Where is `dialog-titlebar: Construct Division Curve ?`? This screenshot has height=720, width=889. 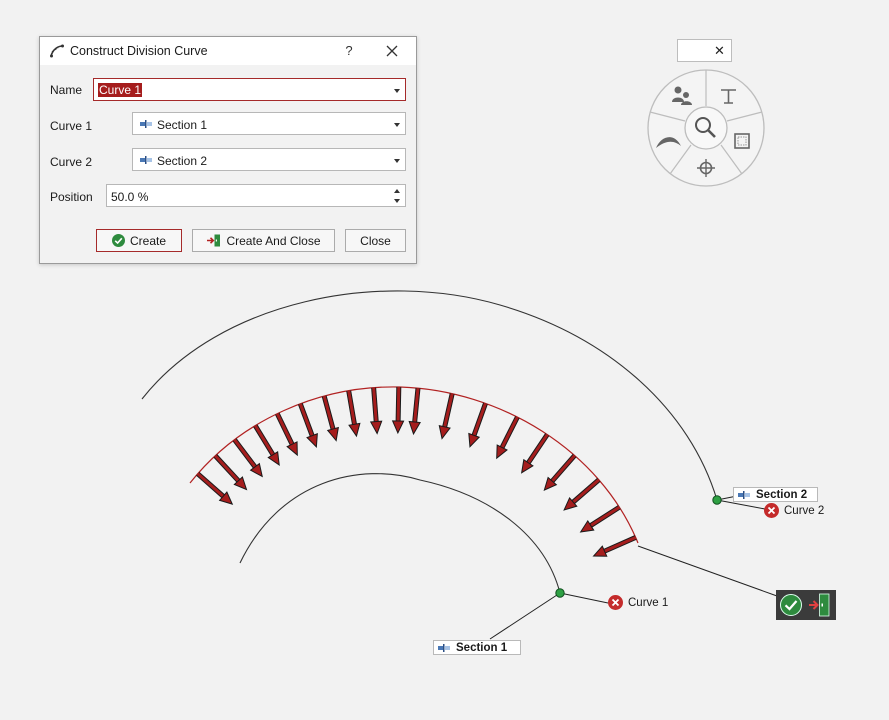 dialog-titlebar: Construct Division Curve ? is located at coordinates (228, 51).